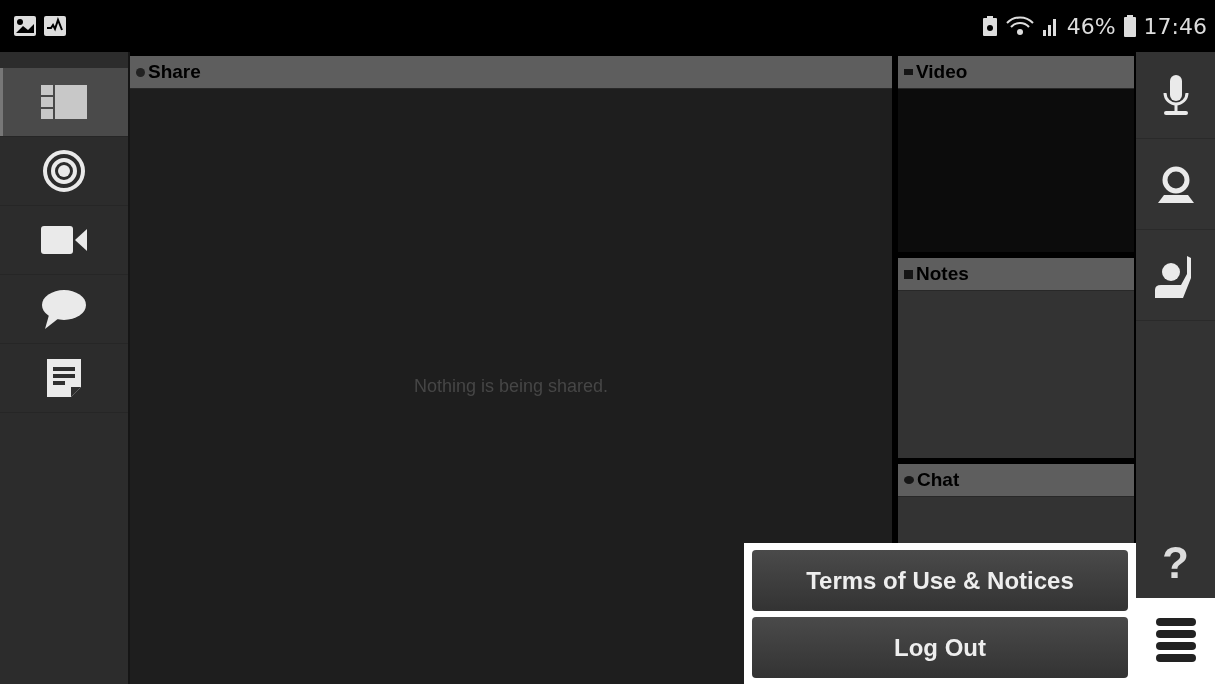 Image resolution: width=1215 pixels, height=684 pixels. I want to click on menu-icon, so click(1175, 641).